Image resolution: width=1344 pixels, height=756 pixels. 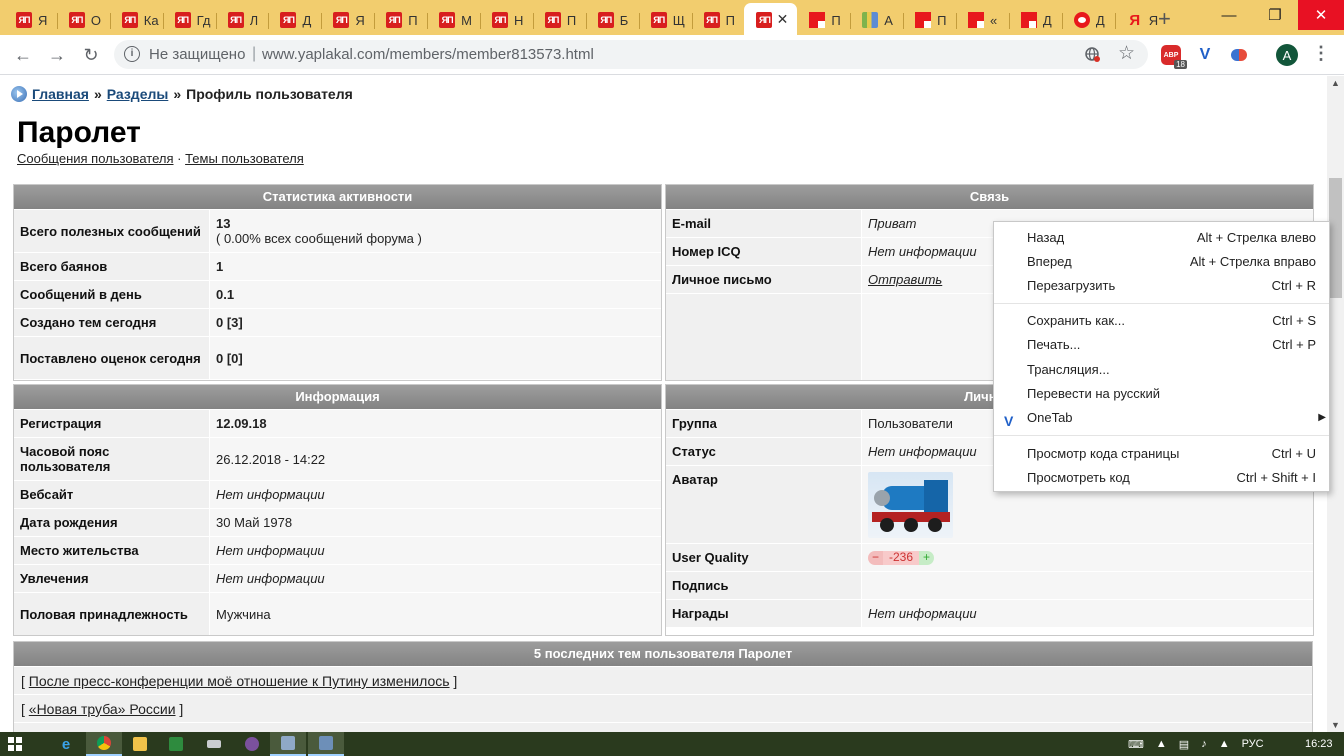 I want to click on topic-link: «Новая труба» России, so click(x=102, y=709).